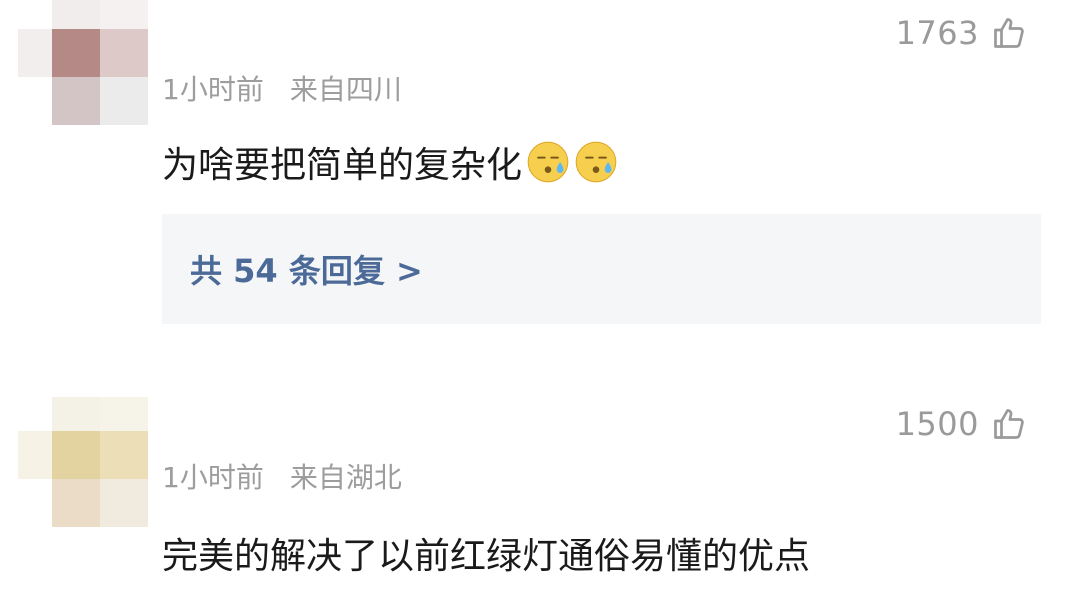  I want to click on replies-count-label: 共 54 条回复 >, so click(306, 271).